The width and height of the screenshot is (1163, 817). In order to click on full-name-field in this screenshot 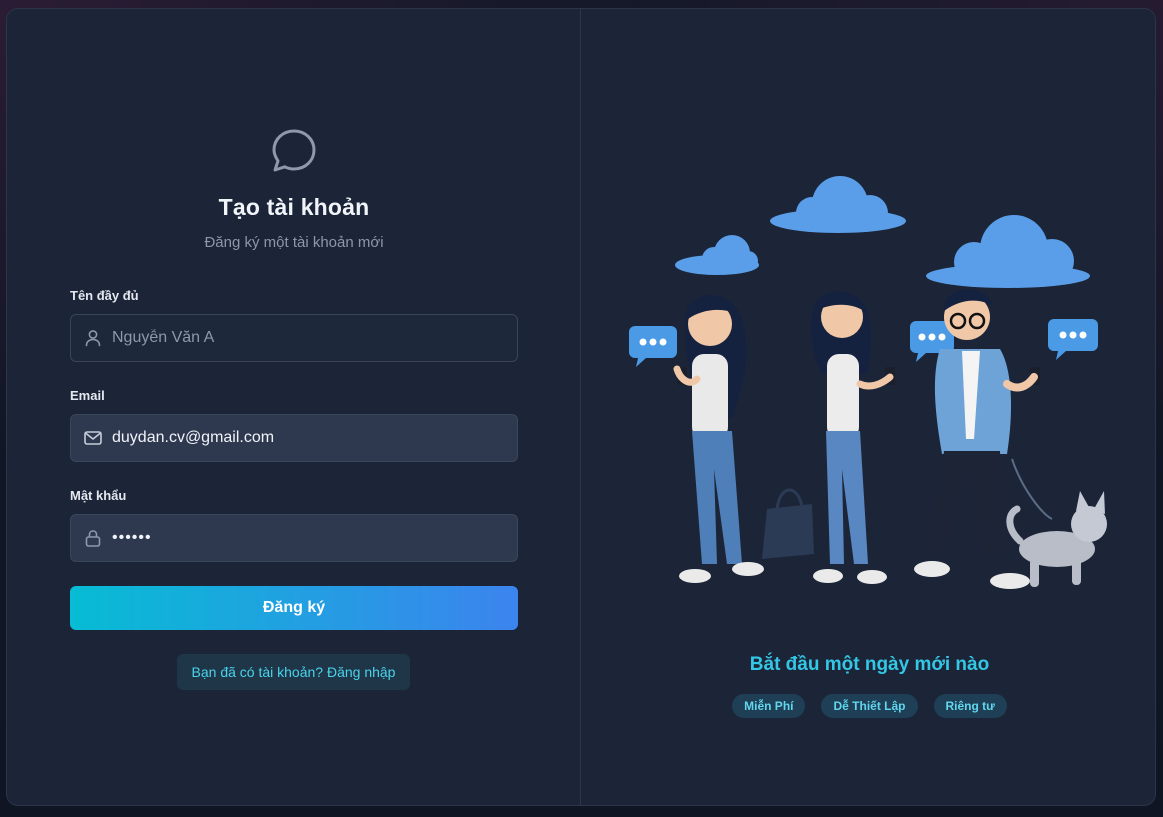, I will do `click(294, 338)`.